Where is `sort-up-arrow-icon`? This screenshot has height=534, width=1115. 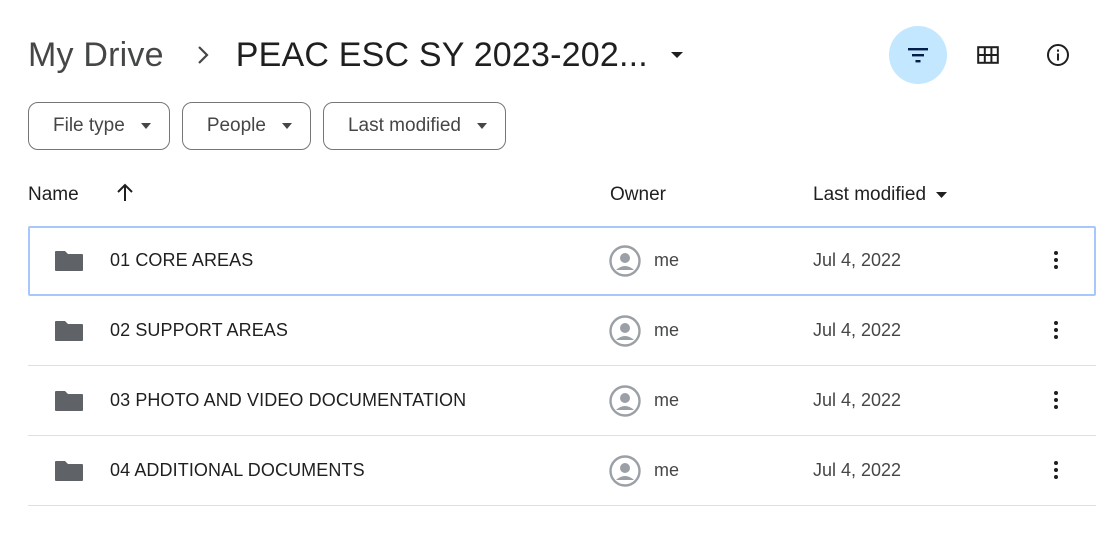 sort-up-arrow-icon is located at coordinates (125, 195).